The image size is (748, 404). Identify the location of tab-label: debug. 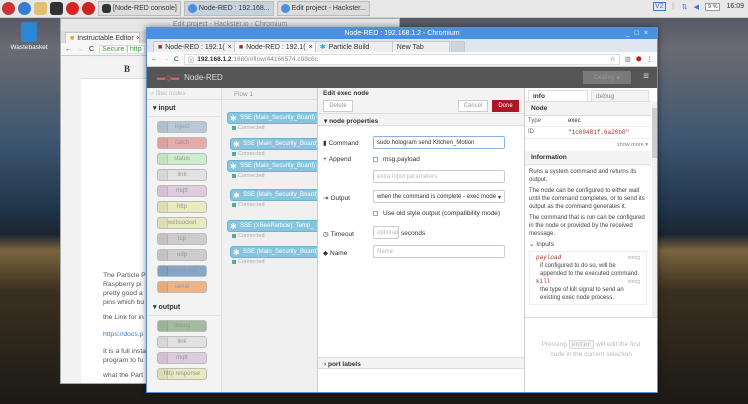
(605, 96).